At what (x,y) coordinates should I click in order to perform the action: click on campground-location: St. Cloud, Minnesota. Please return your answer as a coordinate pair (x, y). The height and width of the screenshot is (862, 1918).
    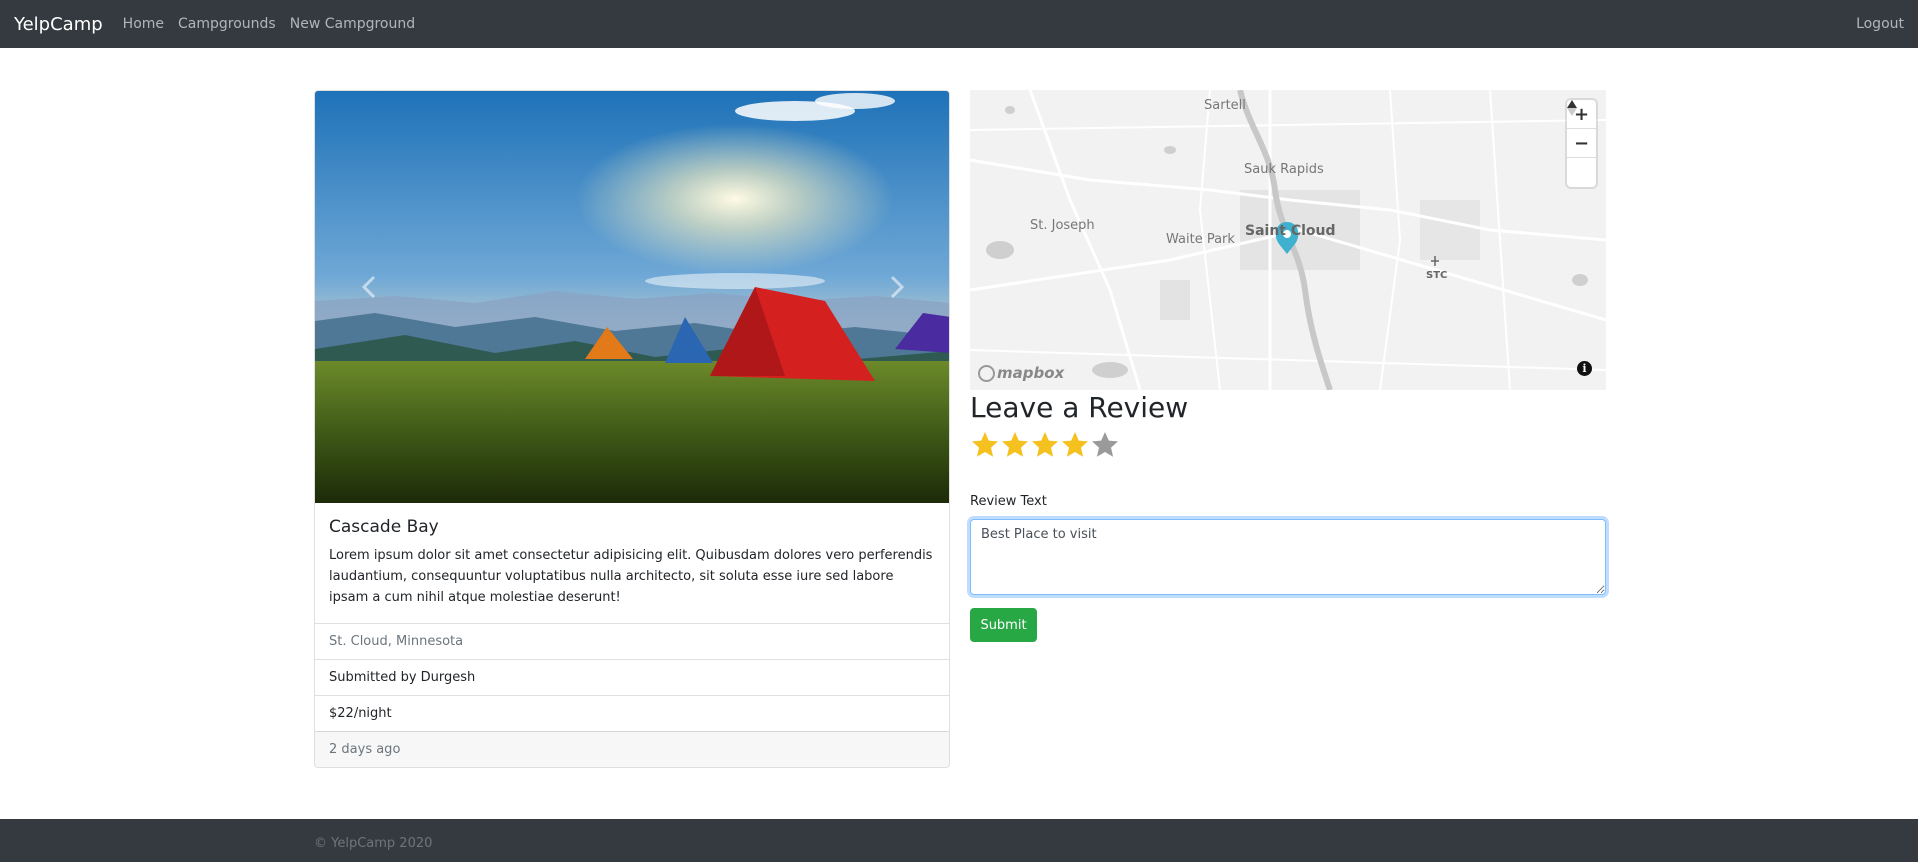
    Looking at the image, I should click on (632, 641).